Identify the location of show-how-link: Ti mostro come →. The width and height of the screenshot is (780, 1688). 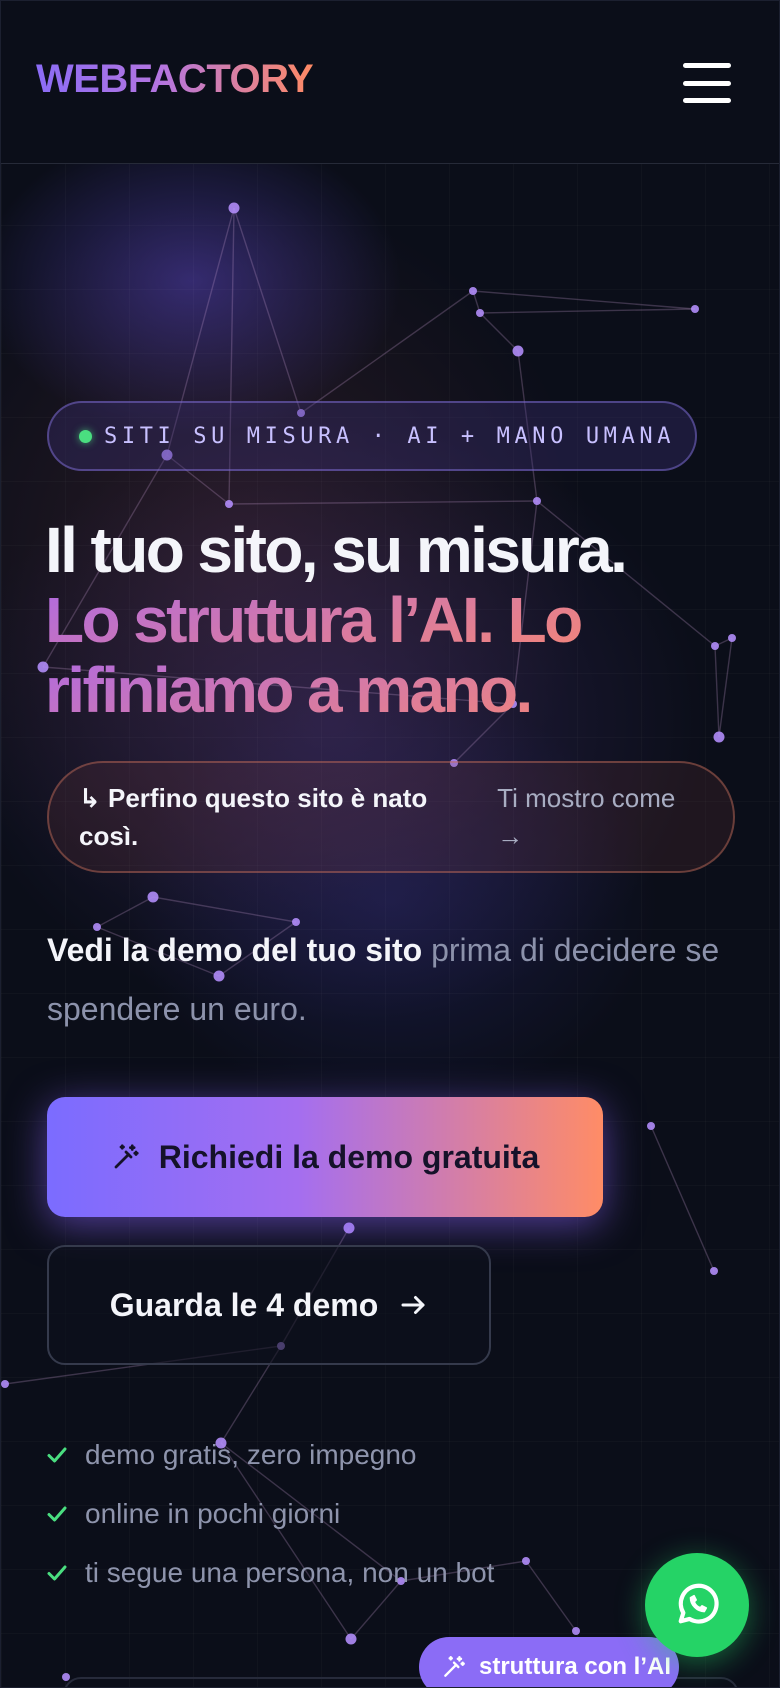
(600, 817).